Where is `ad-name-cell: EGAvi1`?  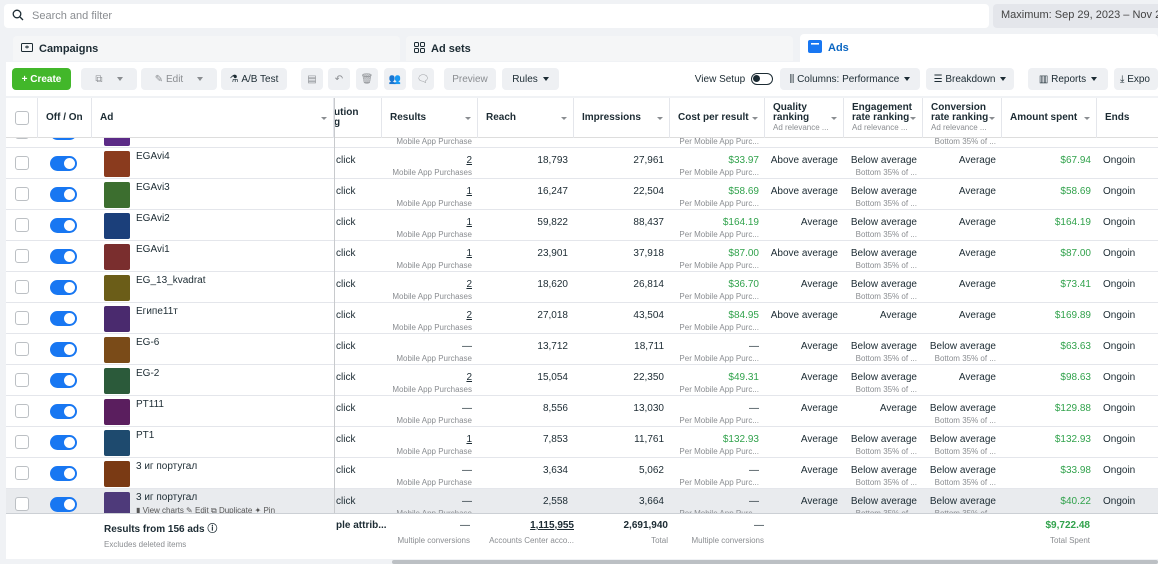
ad-name-cell: EGAvi1 is located at coordinates (219, 256).